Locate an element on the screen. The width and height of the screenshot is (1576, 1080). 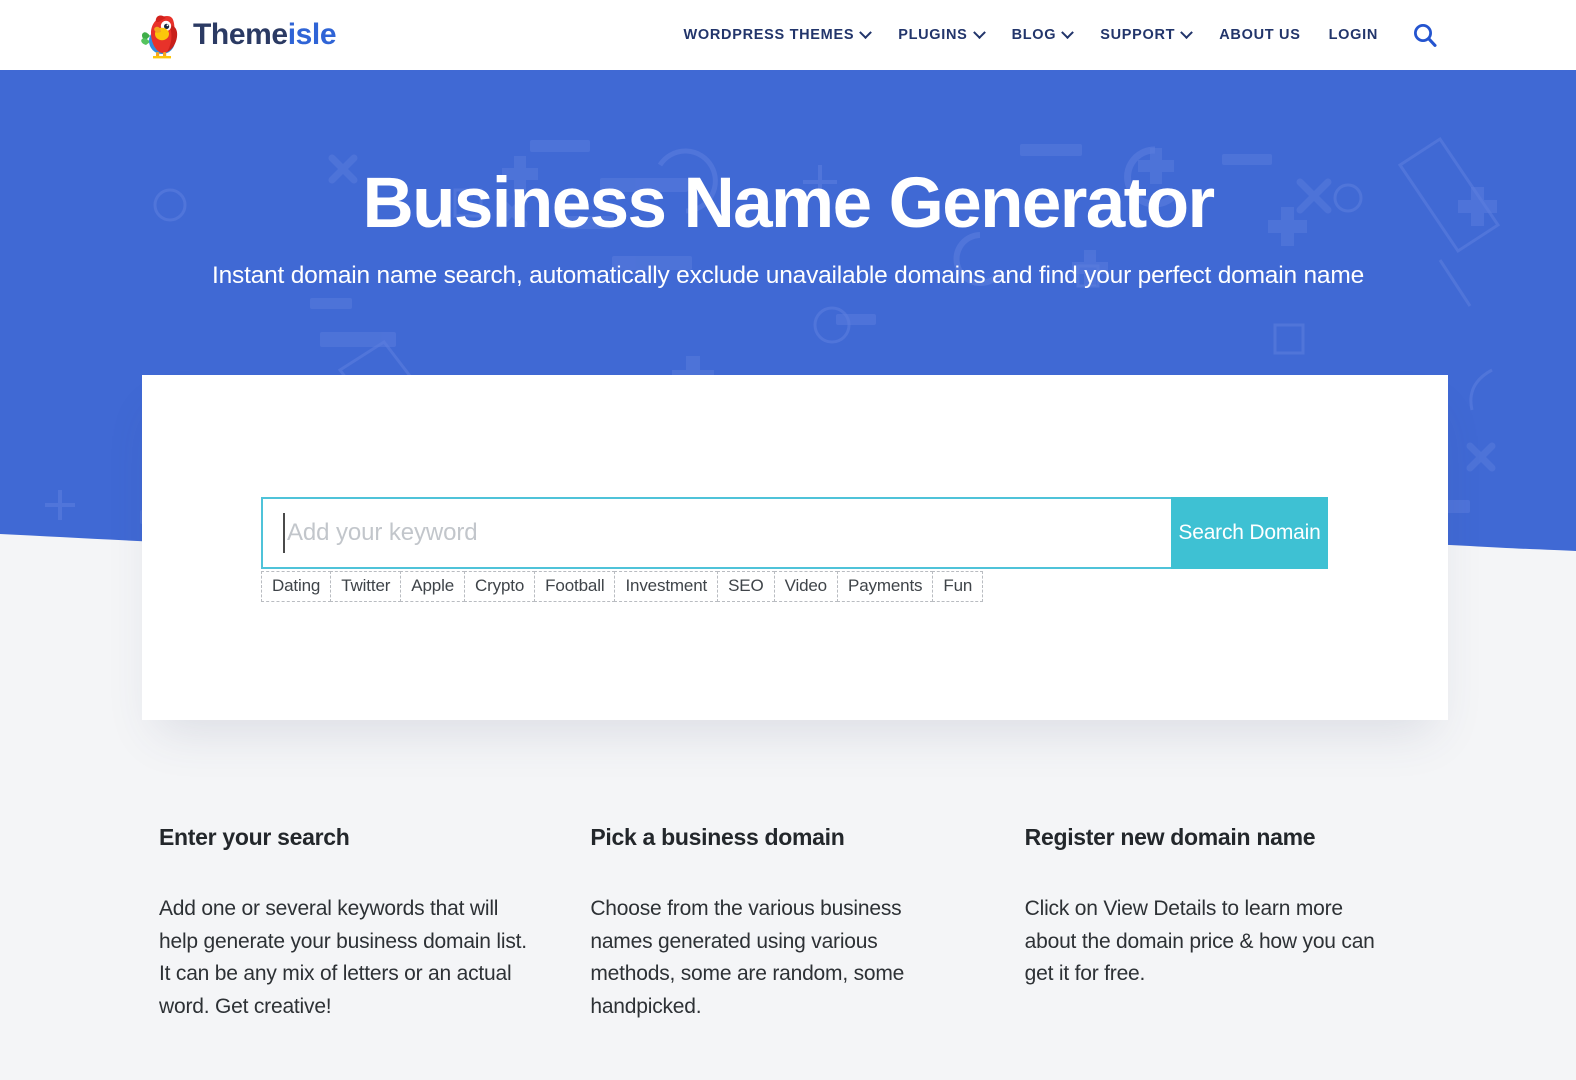
search-icon is located at coordinates (1425, 35).